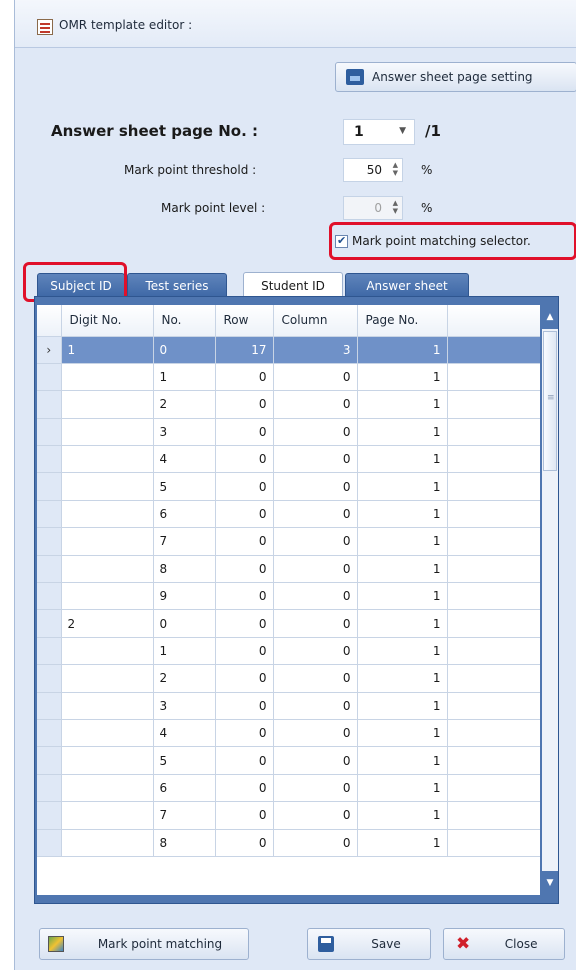 This screenshot has width=576, height=970. What do you see at coordinates (184, 733) in the screenshot?
I see `table-cell: 4` at bounding box center [184, 733].